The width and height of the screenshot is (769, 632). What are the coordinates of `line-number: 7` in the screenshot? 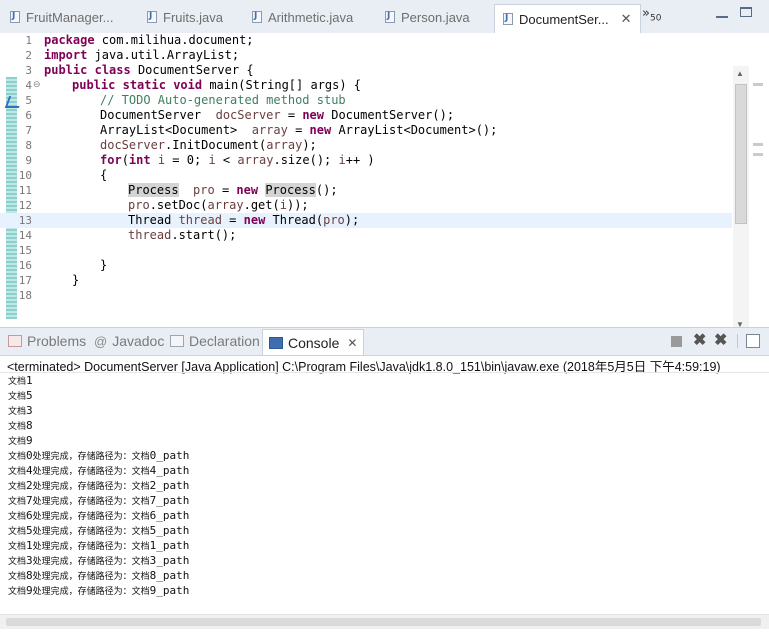 It's located at (28, 130).